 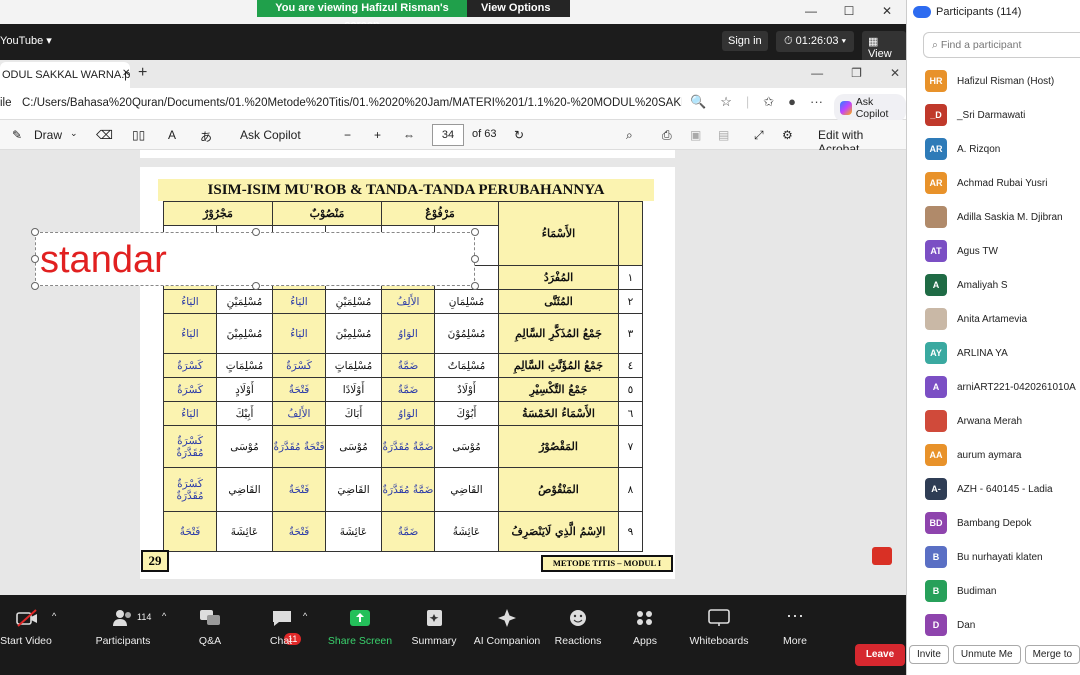 I want to click on page-number-input: 34, so click(x=448, y=135).